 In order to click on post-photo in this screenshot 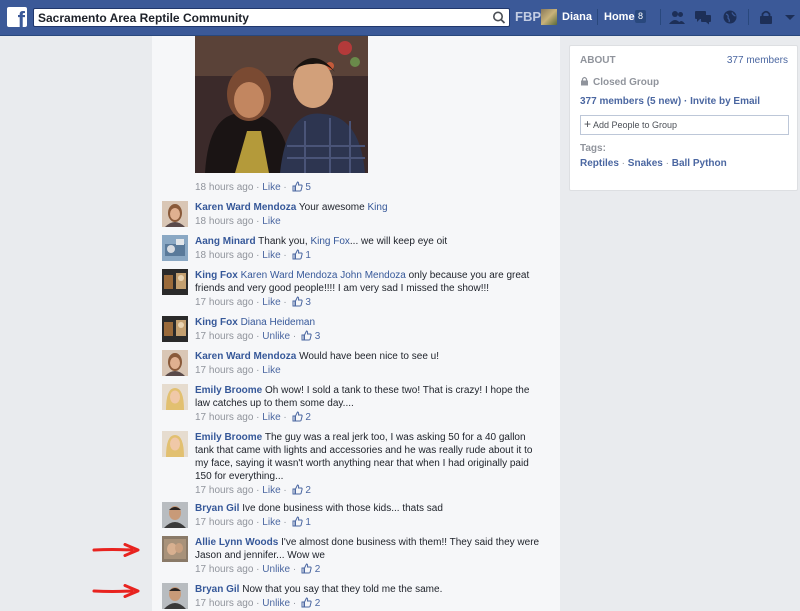, I will do `click(281, 104)`.